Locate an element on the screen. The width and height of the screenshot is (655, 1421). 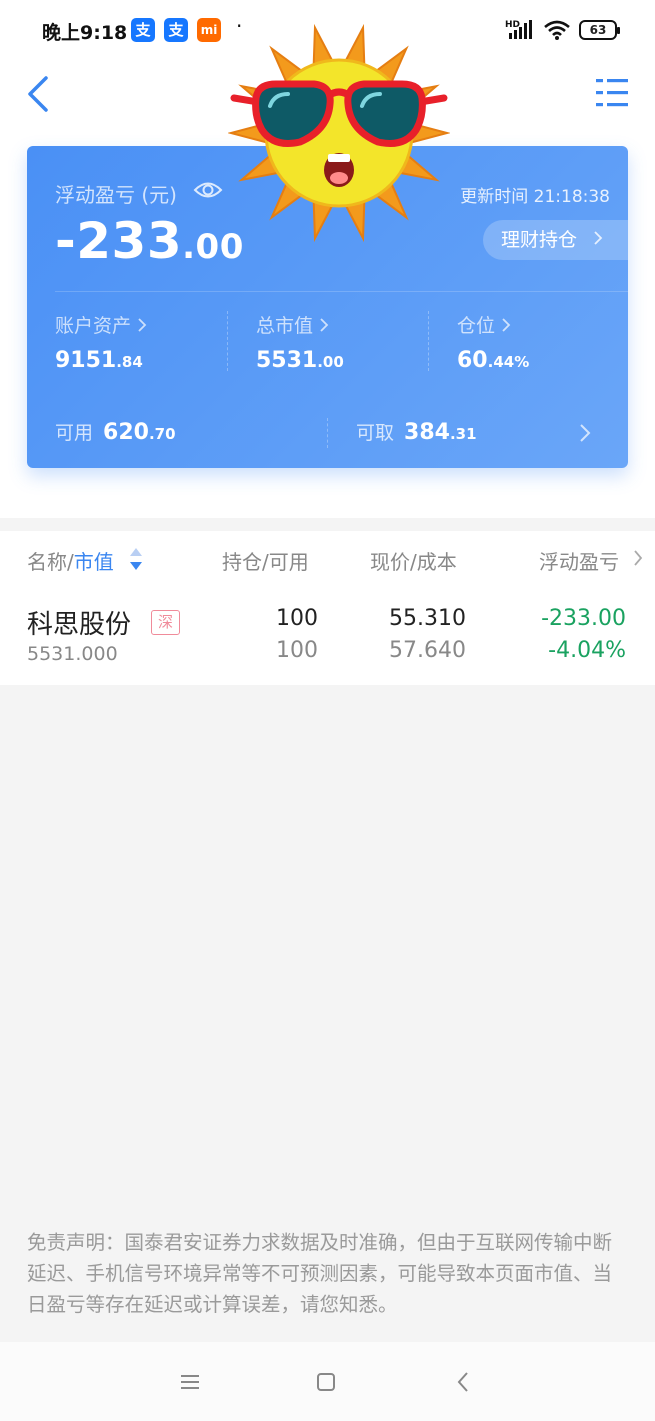
stock-name: 科思股份 is located at coordinates (79, 625).